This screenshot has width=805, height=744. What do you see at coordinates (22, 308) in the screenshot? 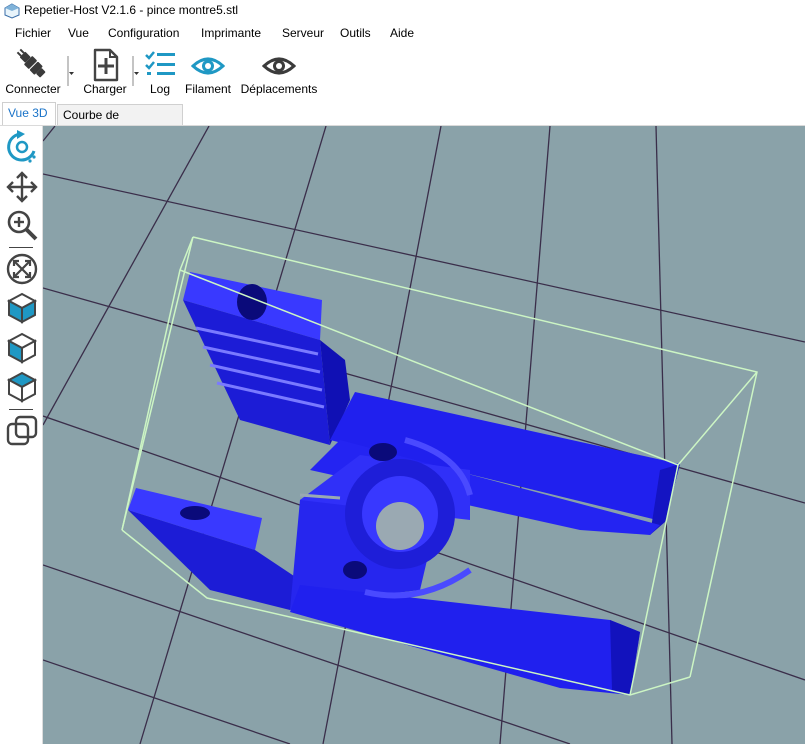
I see `cube-front-icon` at bounding box center [22, 308].